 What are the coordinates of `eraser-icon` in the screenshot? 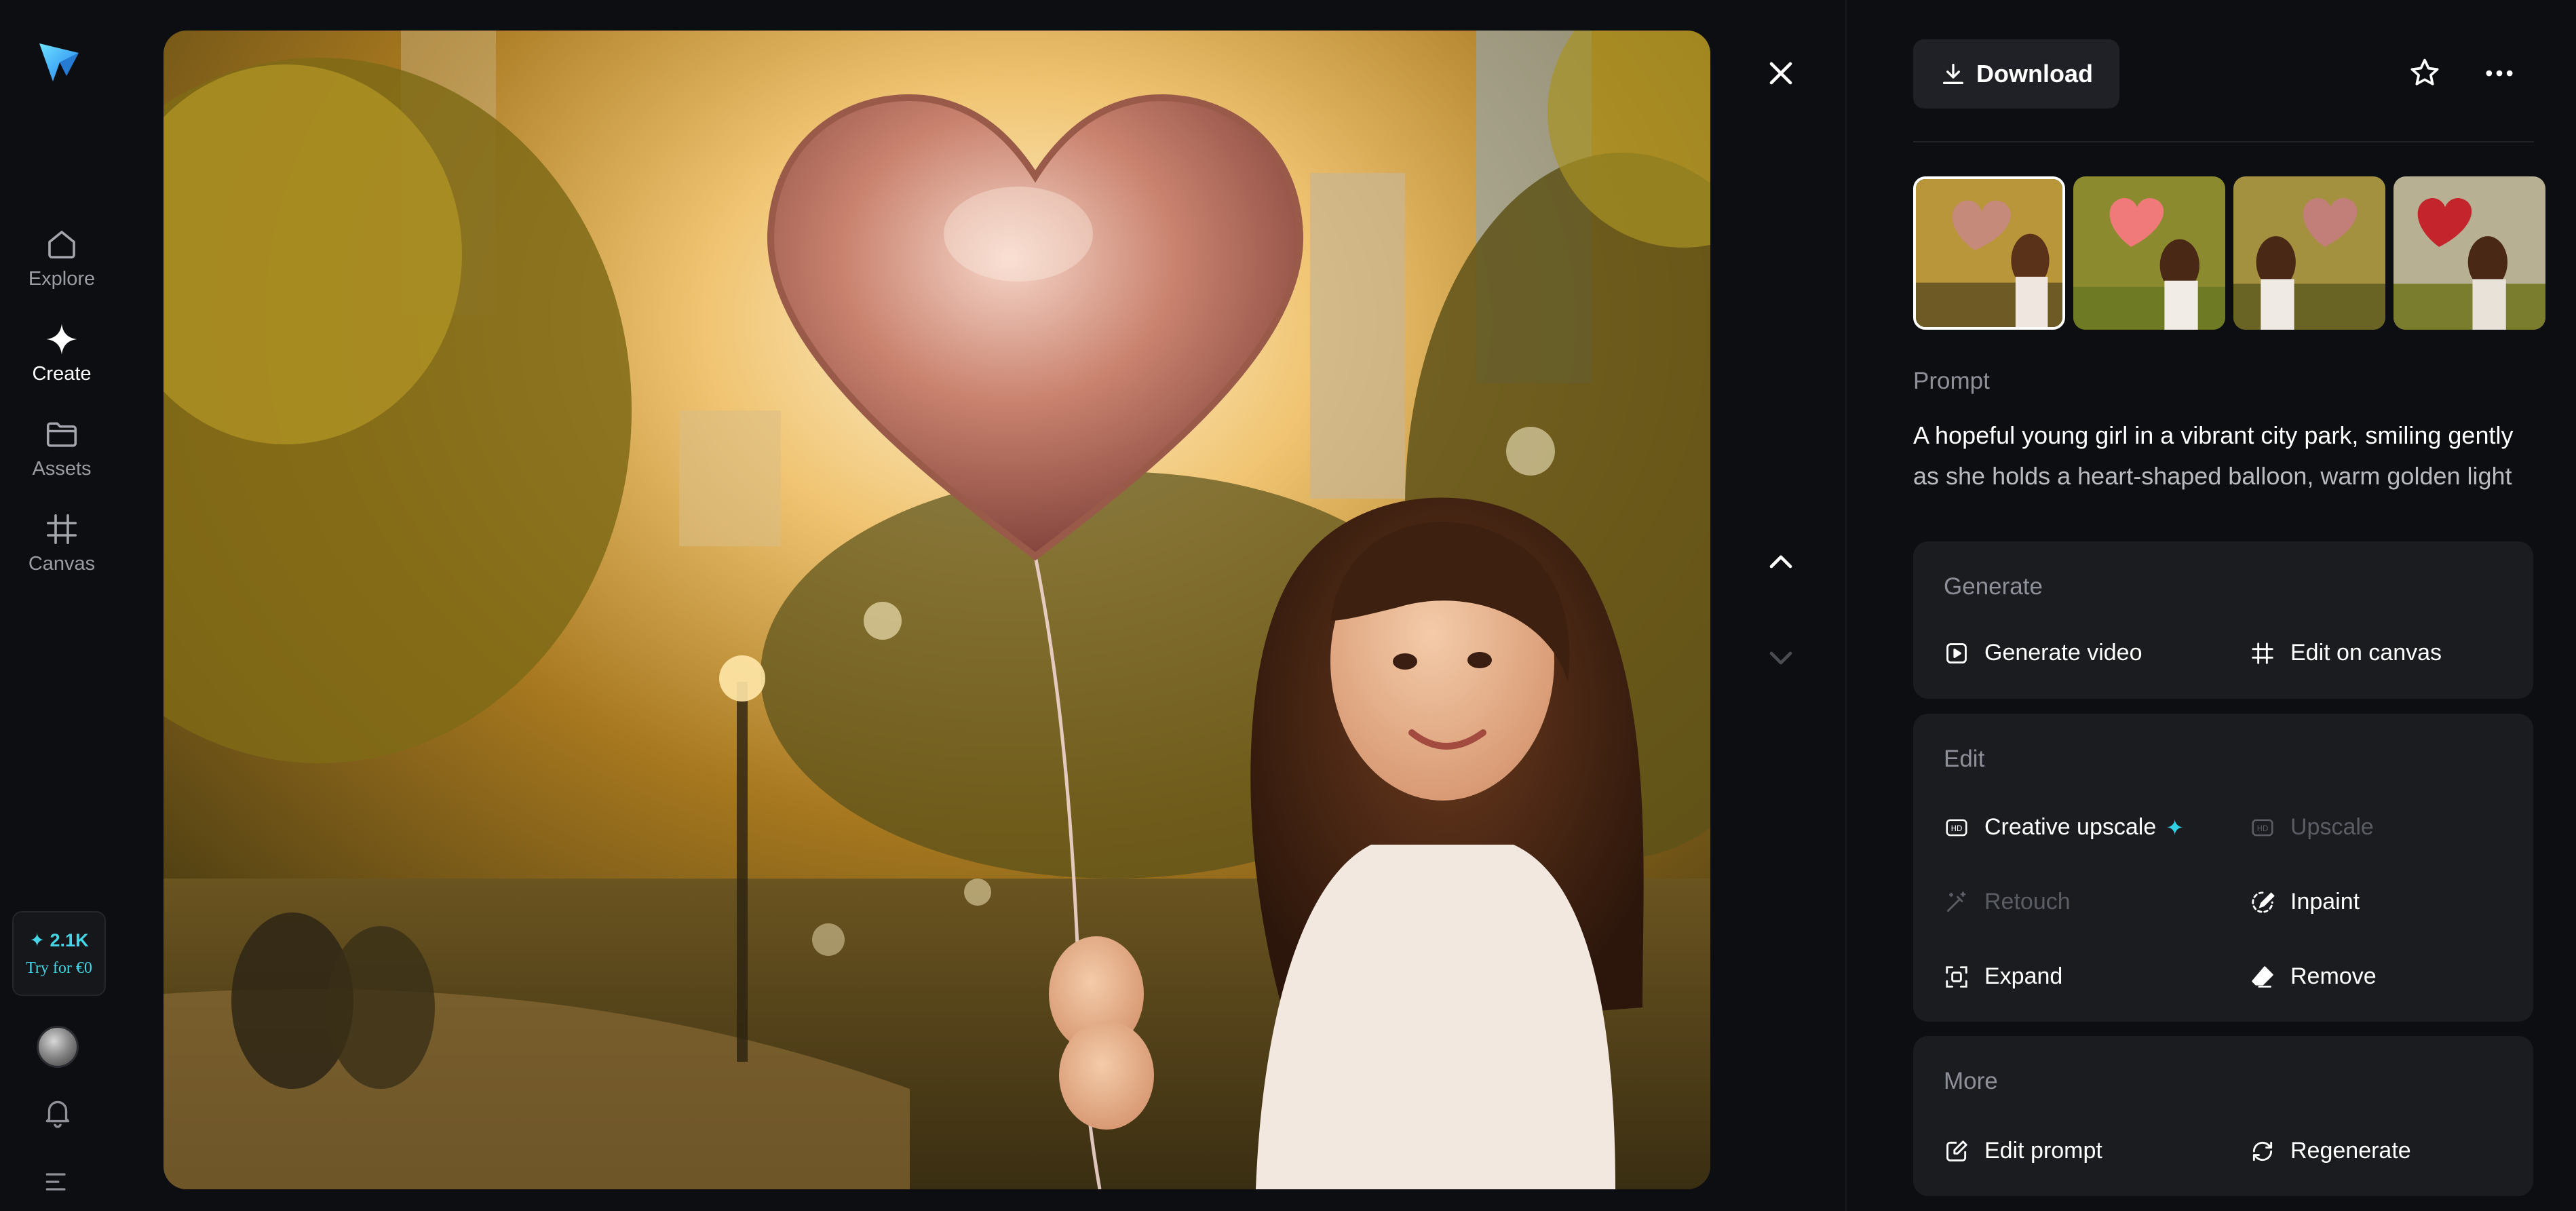 It's located at (2262, 976).